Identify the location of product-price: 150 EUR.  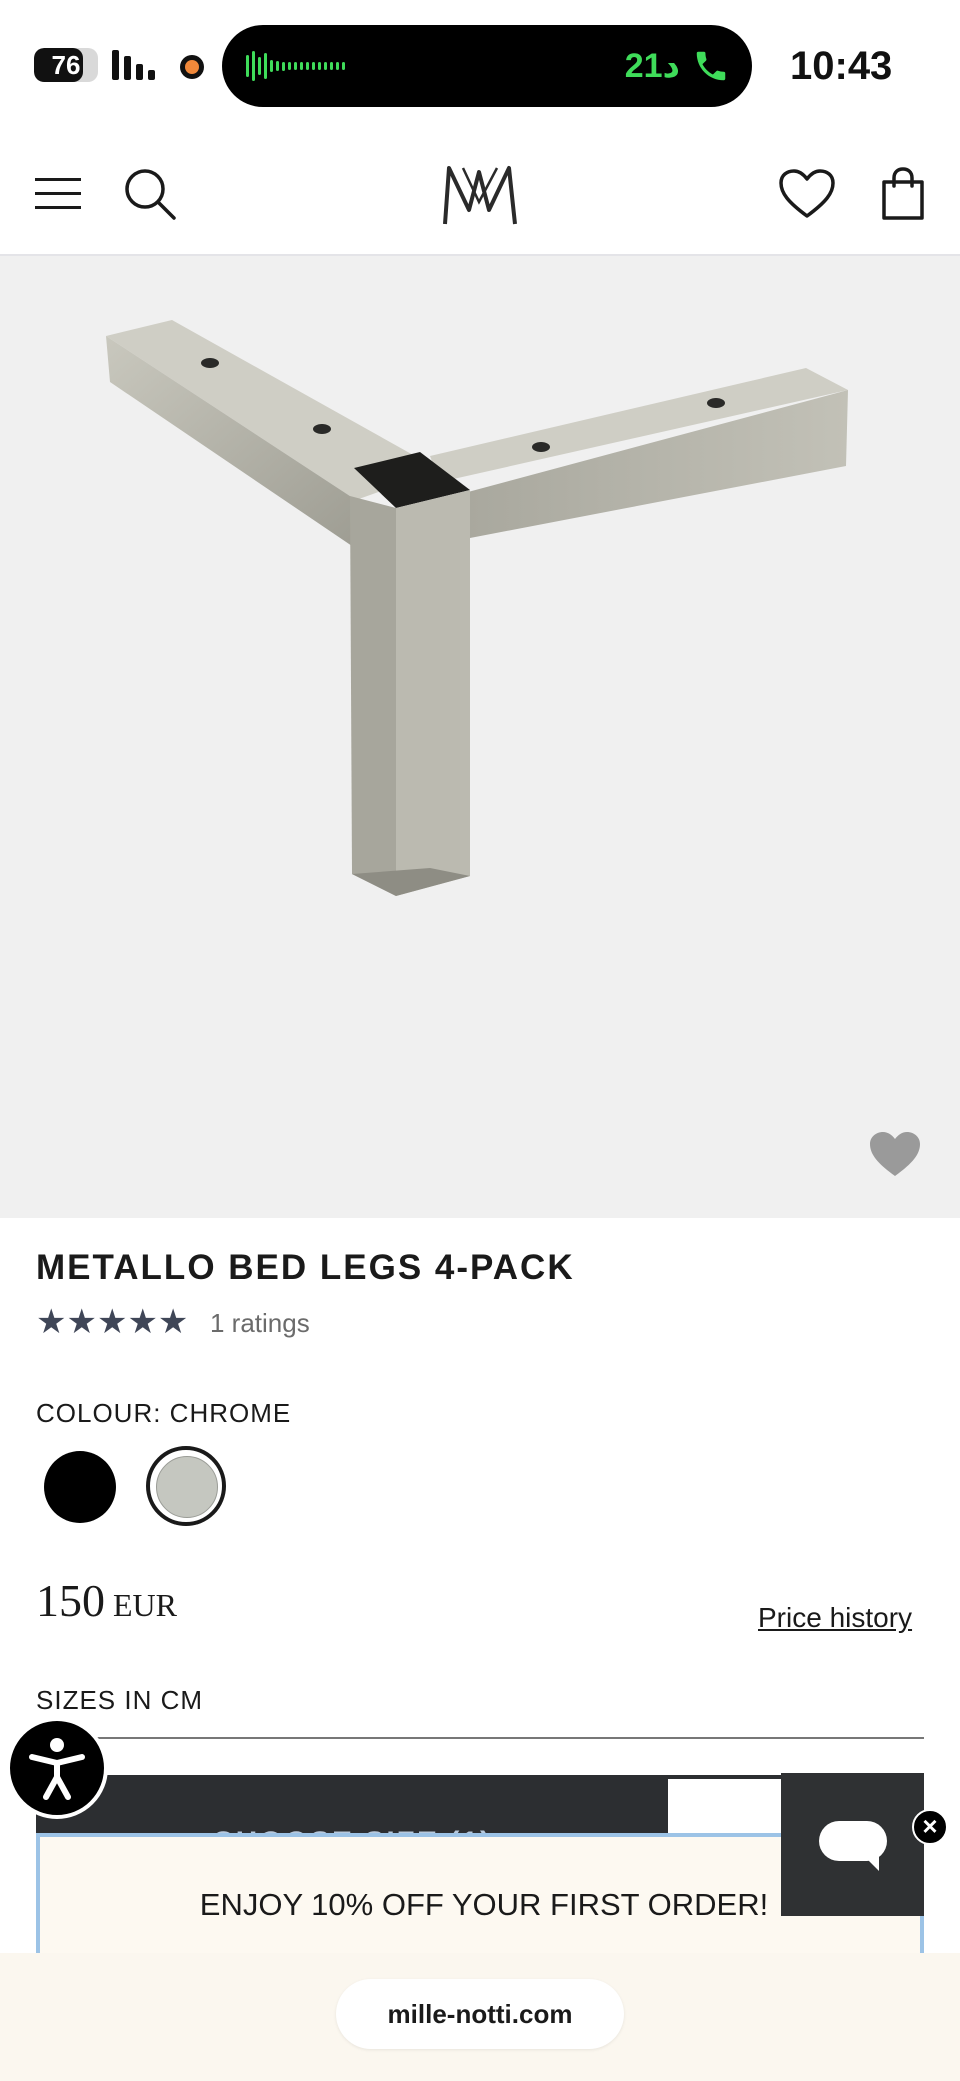
(106, 1601).